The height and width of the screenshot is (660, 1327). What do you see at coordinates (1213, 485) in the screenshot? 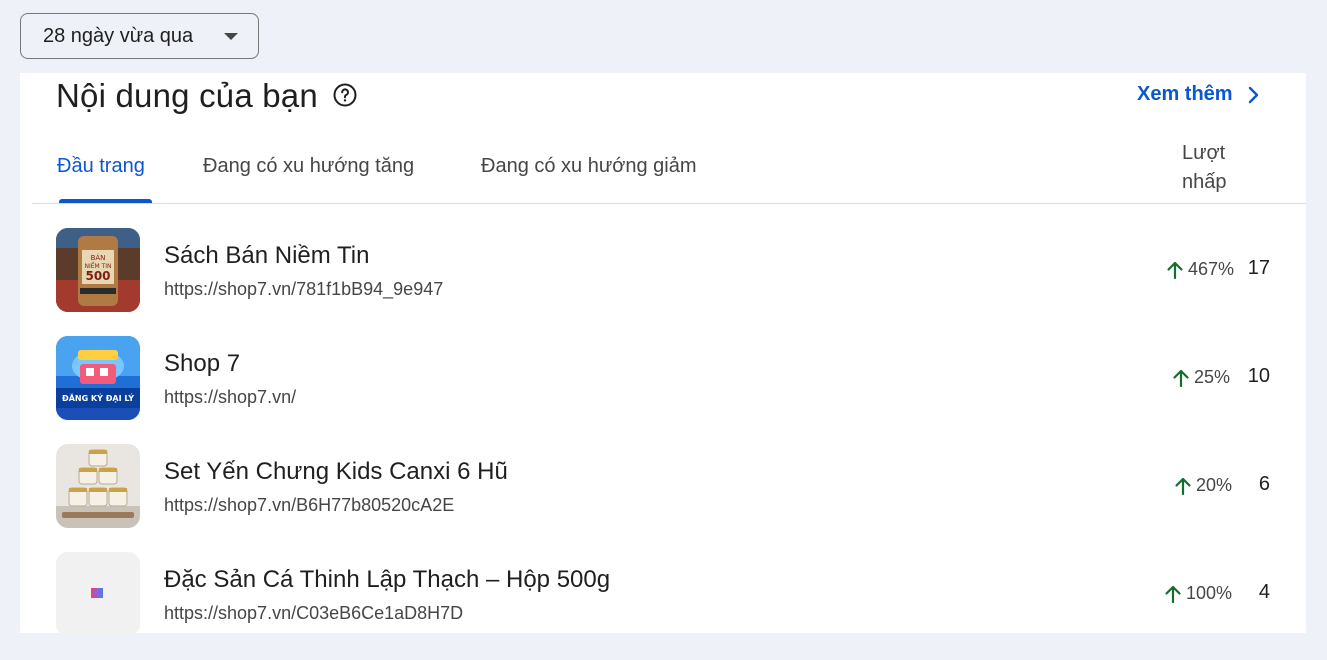
I see `change-value: 20%` at bounding box center [1213, 485].